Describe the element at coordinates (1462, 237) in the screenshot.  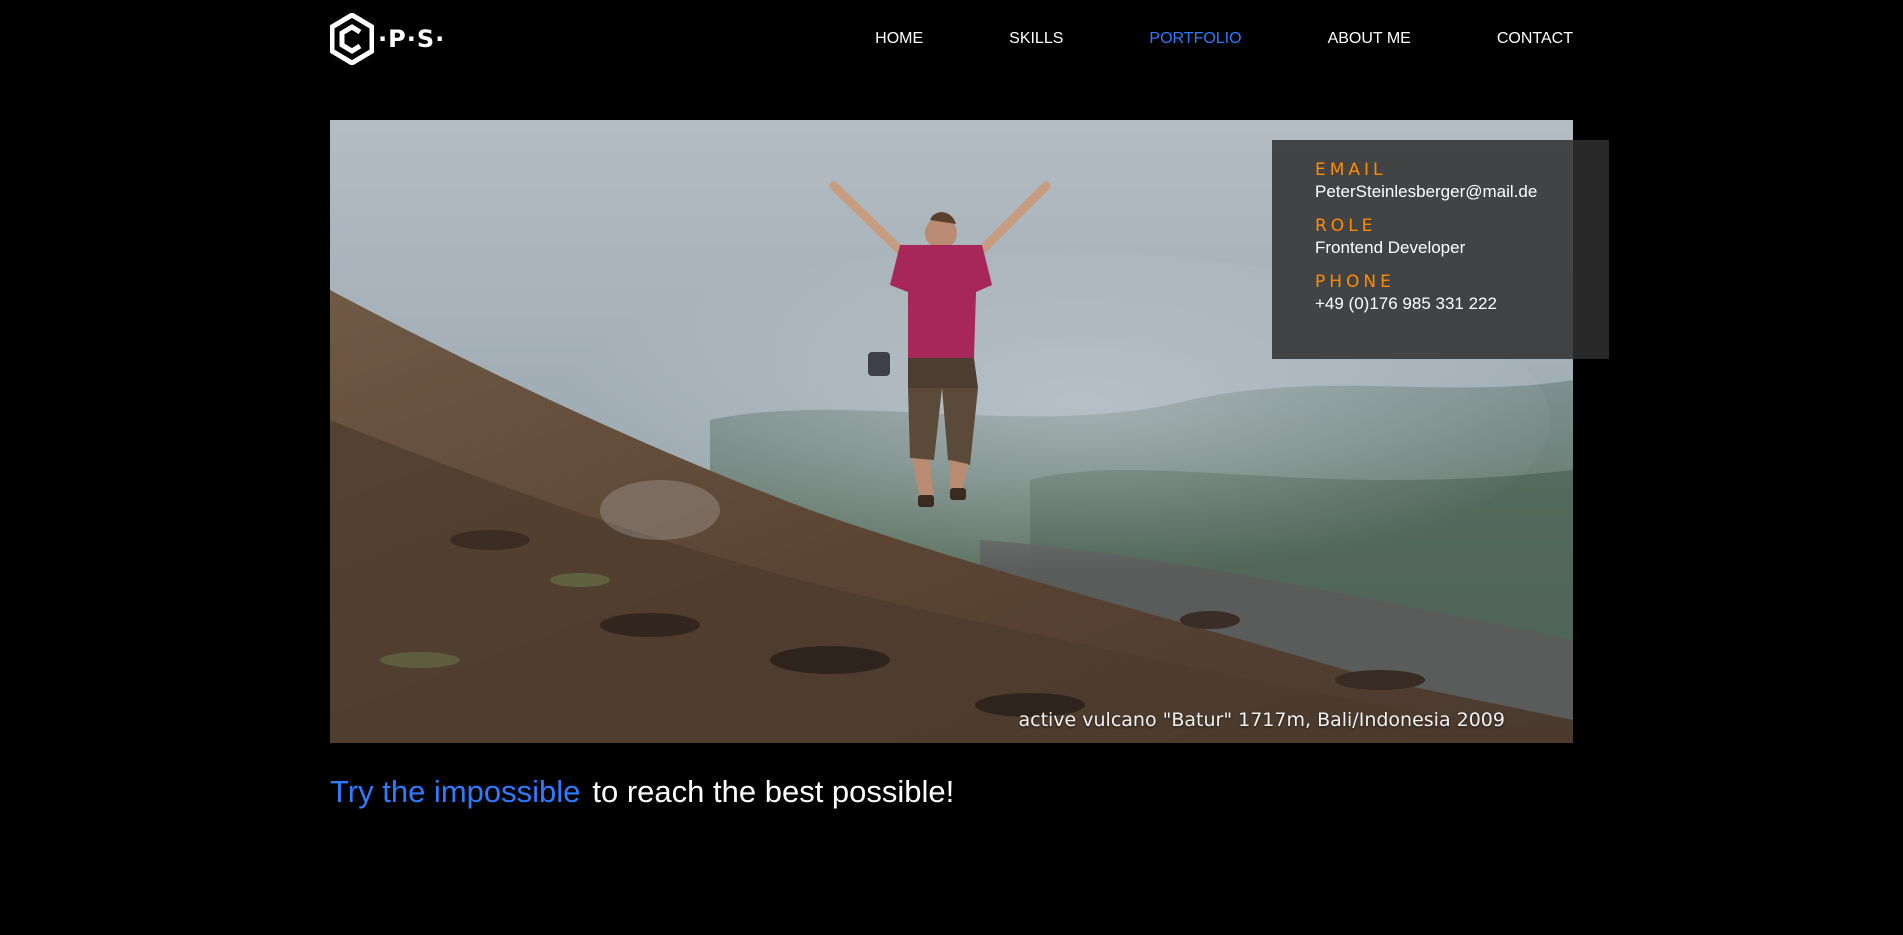
I see `role-block: ROLE Frontend Developer` at that location.